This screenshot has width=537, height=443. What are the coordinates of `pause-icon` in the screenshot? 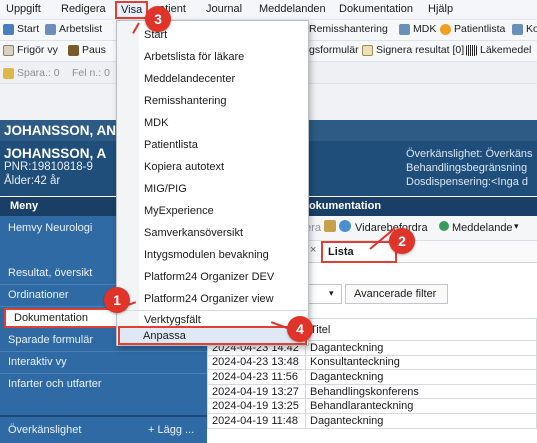 It's located at (73, 50).